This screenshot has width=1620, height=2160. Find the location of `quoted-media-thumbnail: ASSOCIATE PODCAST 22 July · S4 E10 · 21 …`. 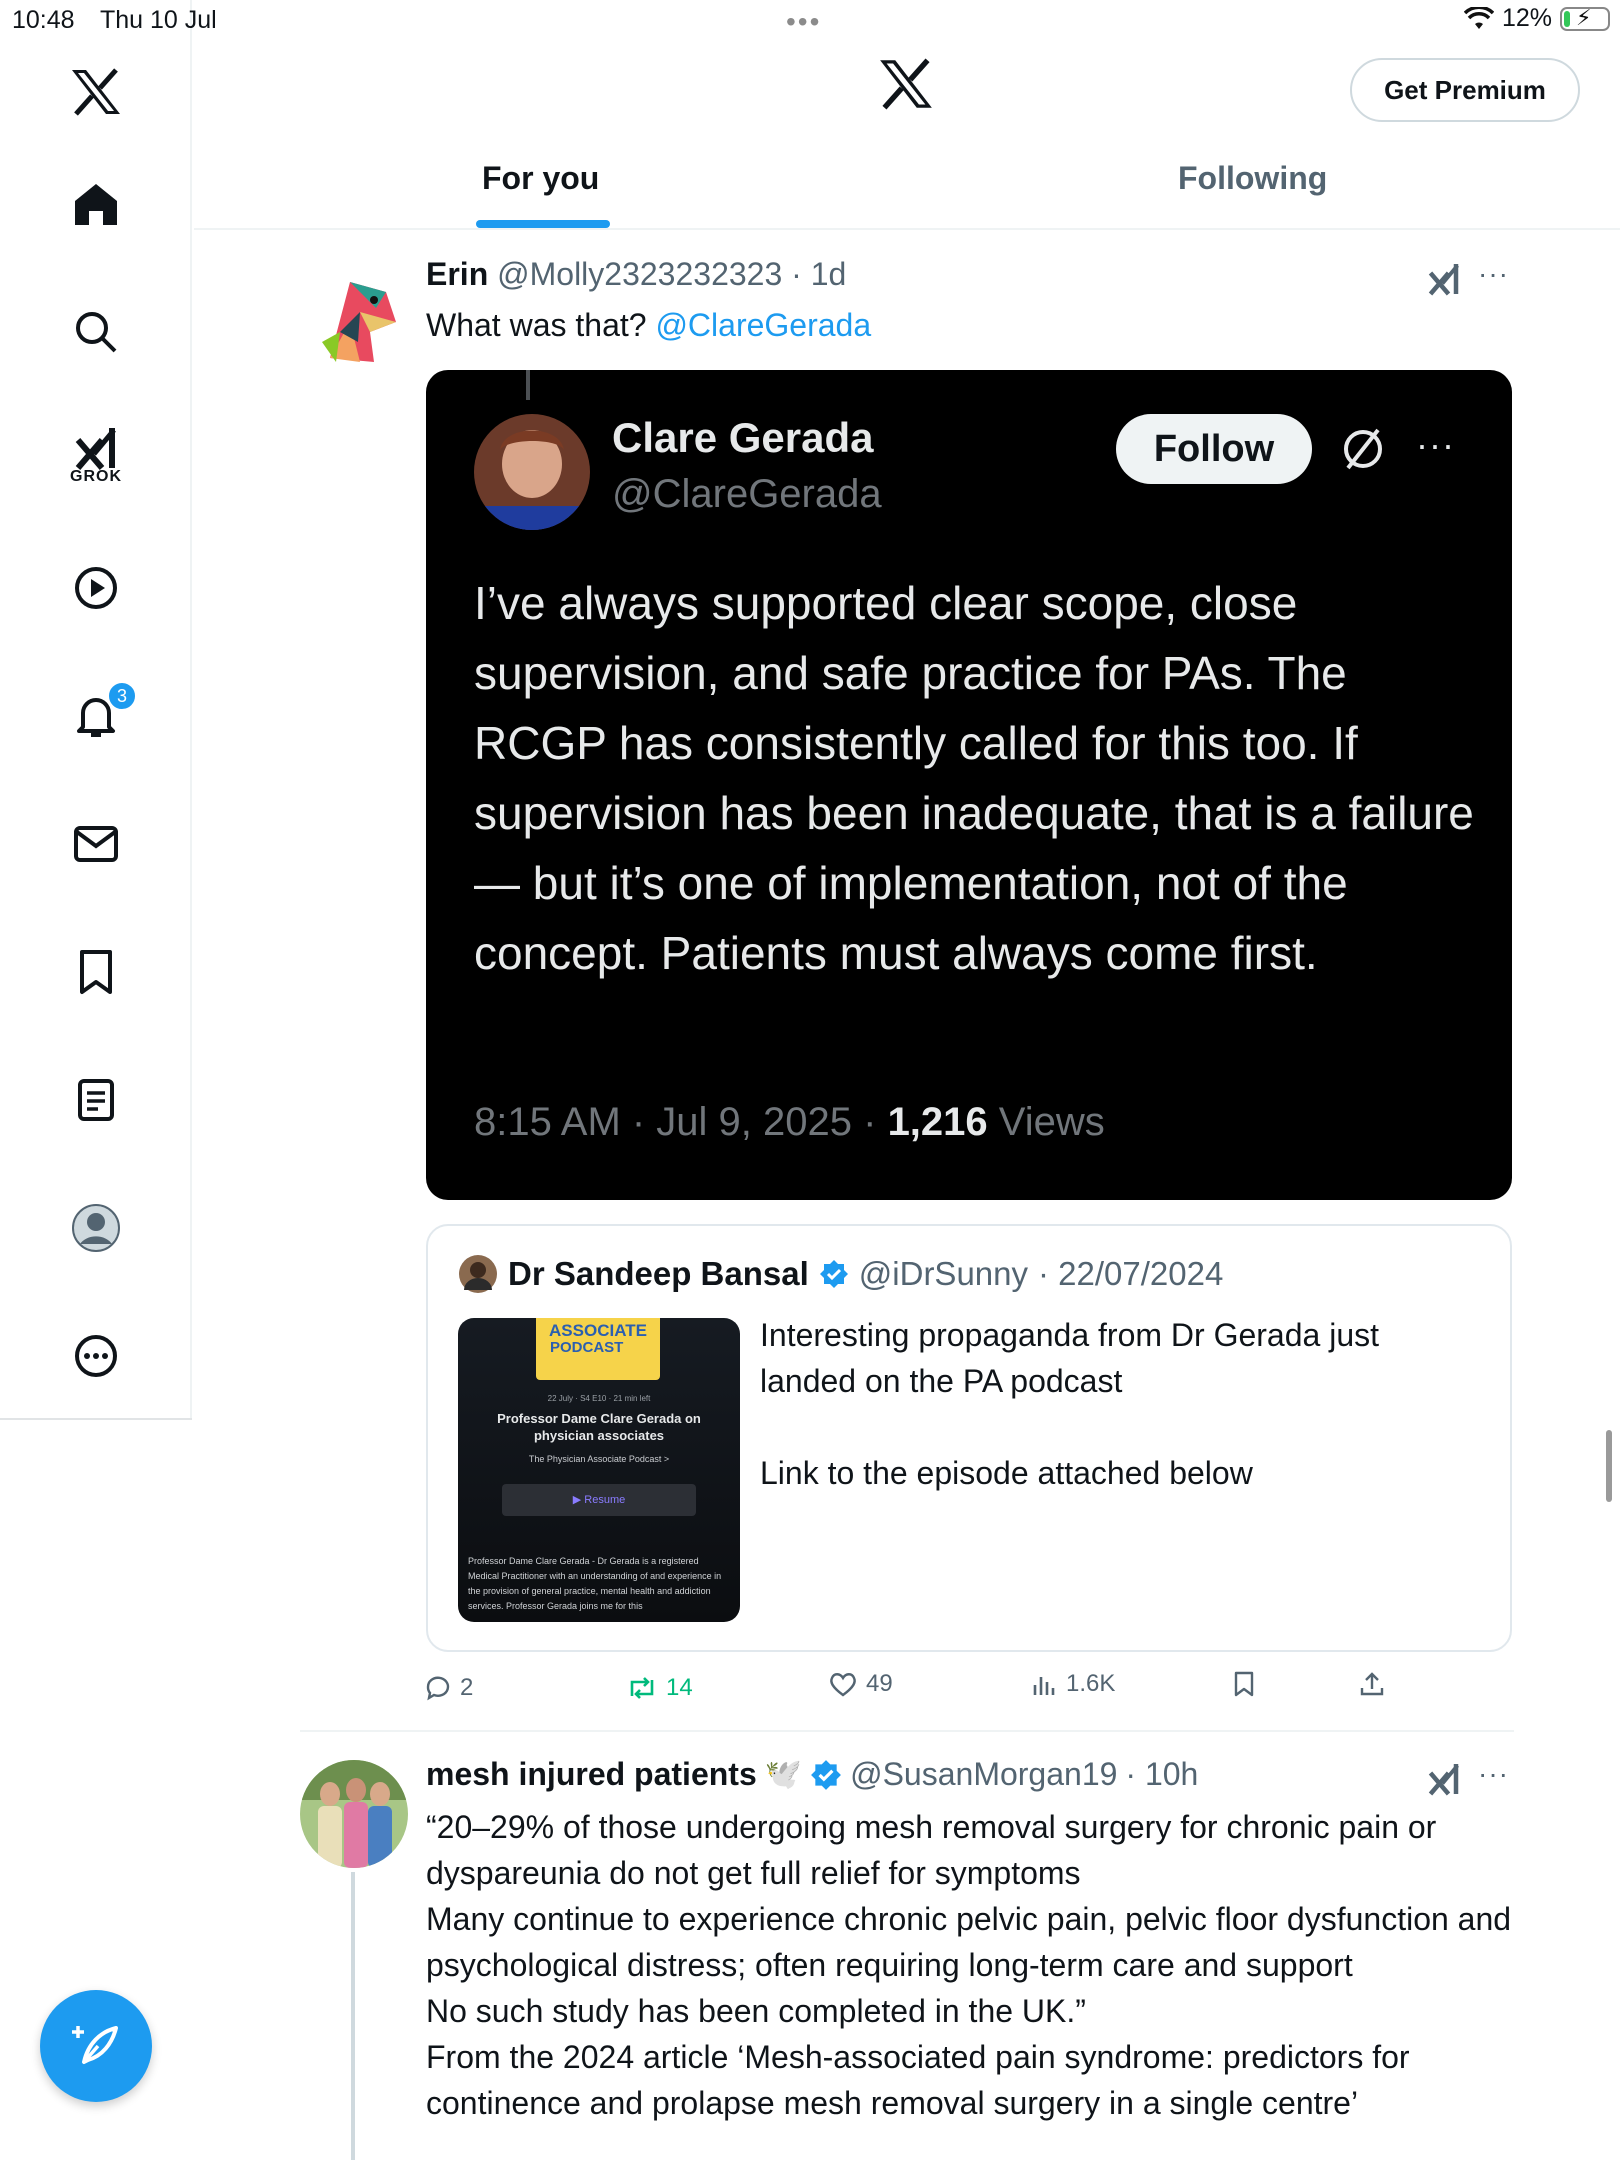

quoted-media-thumbnail: ASSOCIATE PODCAST 22 July · S4 E10 · 21 … is located at coordinates (599, 1470).